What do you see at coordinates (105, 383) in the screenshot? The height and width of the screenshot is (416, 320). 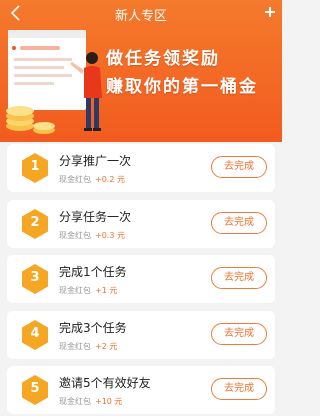 I see `task-title: 邀请5个有效好友` at bounding box center [105, 383].